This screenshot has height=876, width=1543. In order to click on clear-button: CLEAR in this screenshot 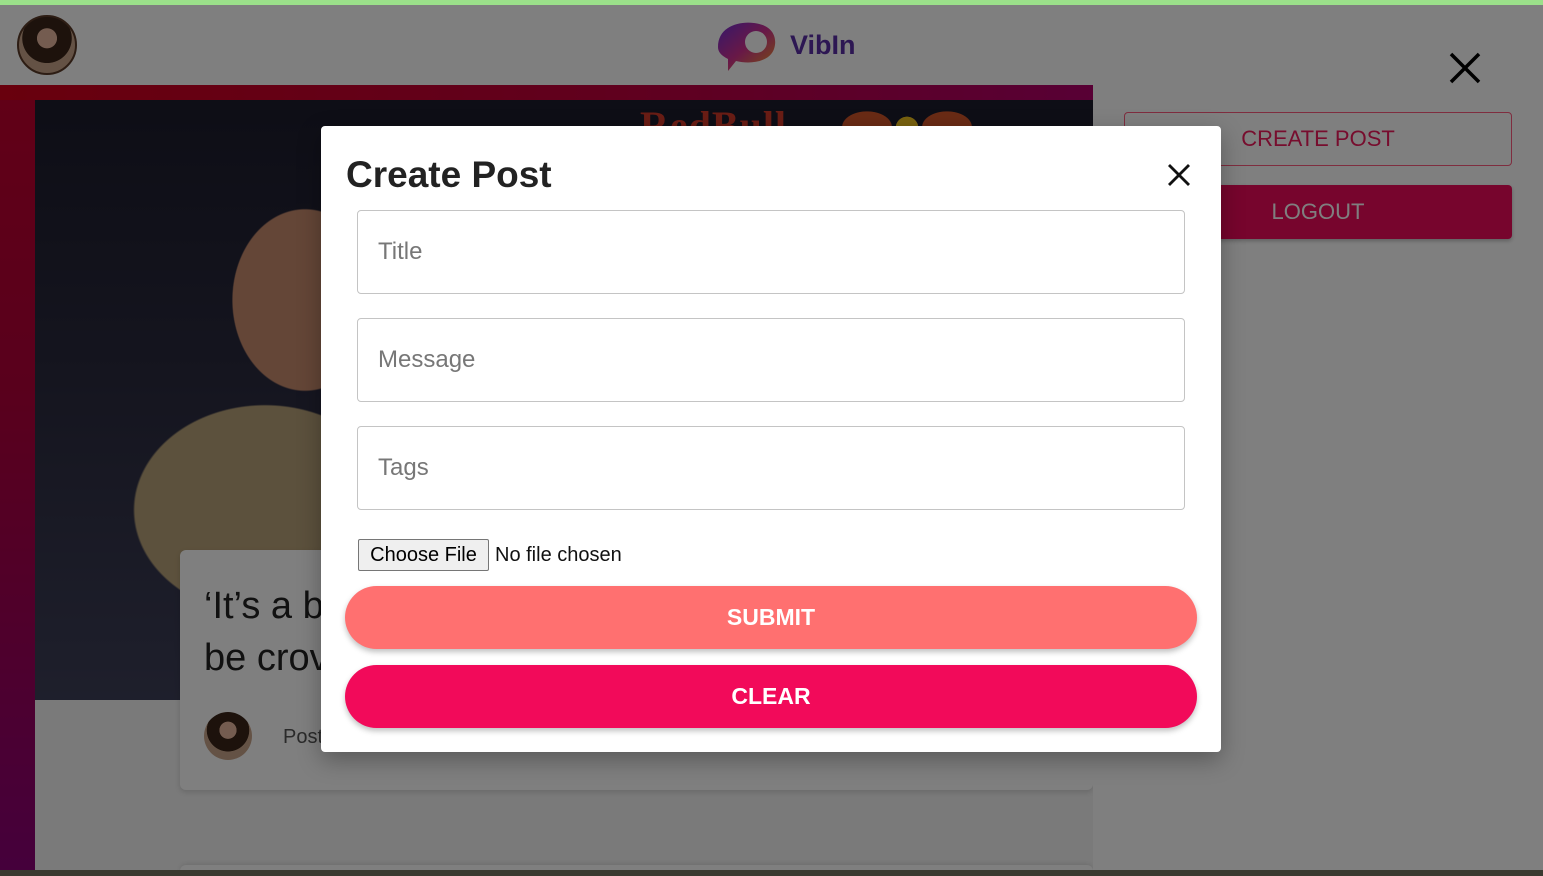, I will do `click(771, 696)`.